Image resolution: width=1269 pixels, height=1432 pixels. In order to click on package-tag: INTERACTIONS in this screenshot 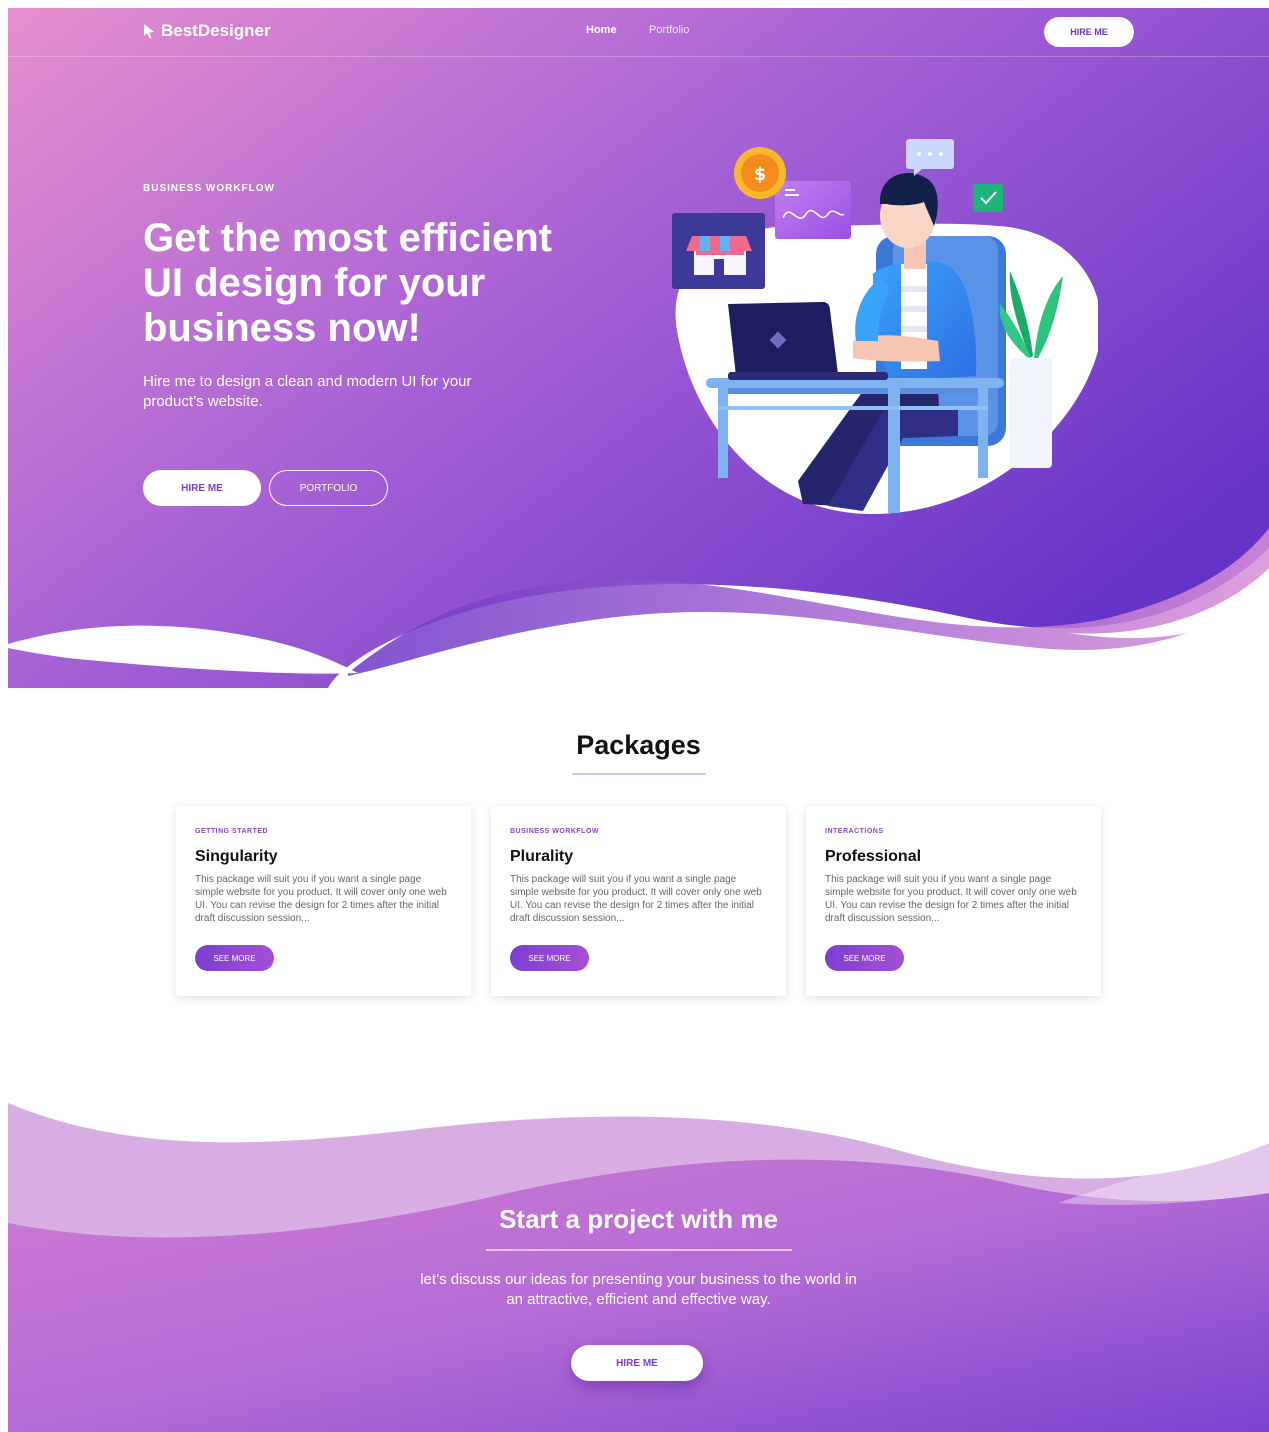, I will do `click(854, 831)`.